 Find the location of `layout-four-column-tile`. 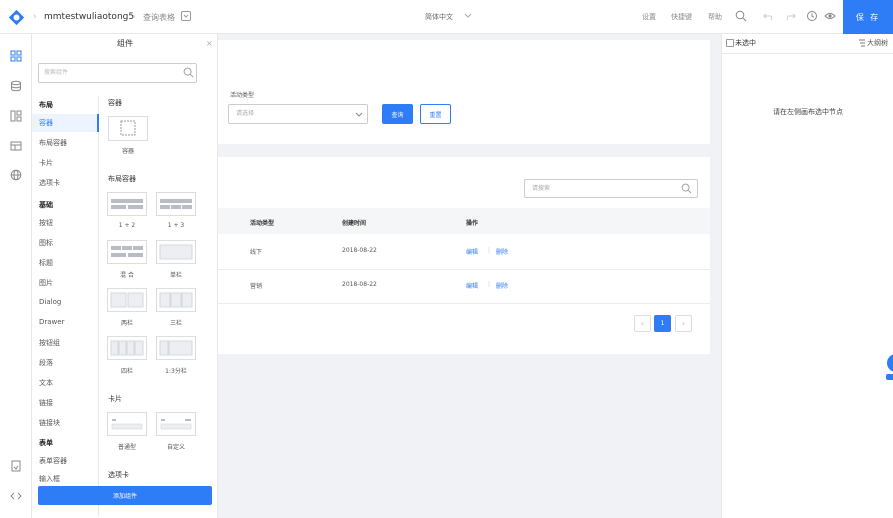

layout-four-column-tile is located at coordinates (127, 348).